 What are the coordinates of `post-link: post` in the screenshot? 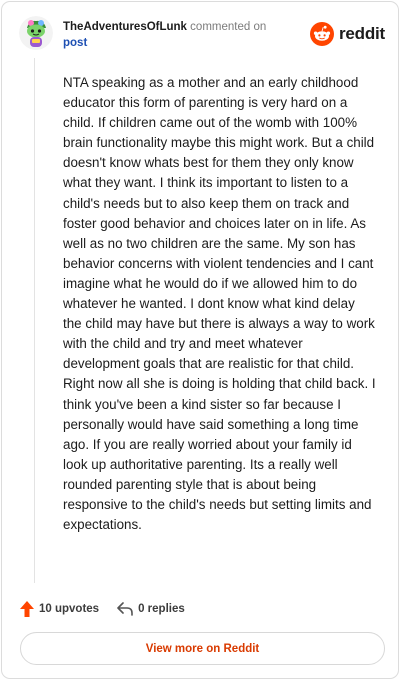 It's located at (178, 43).